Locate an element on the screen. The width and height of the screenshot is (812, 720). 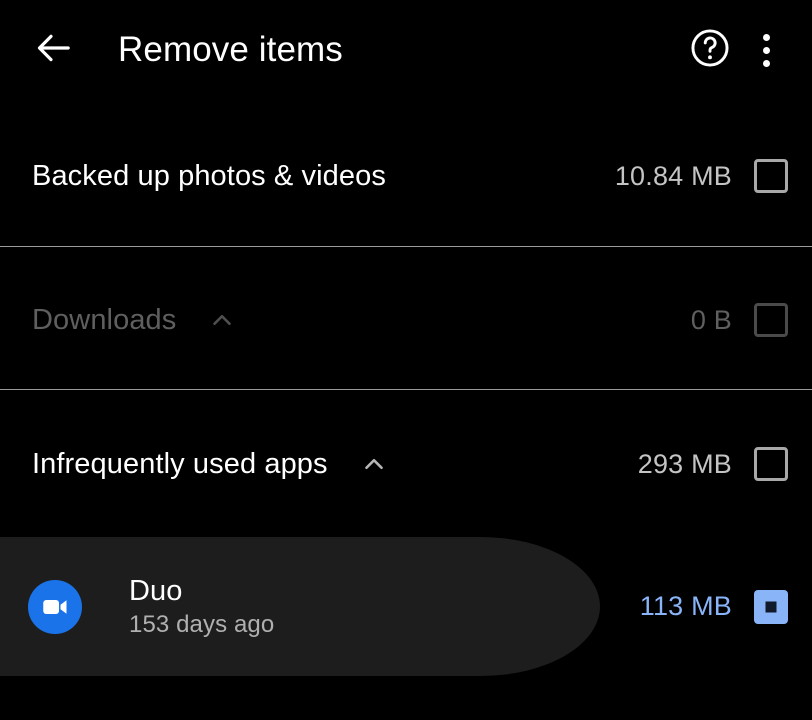
app-checkbox is located at coordinates (771, 606).